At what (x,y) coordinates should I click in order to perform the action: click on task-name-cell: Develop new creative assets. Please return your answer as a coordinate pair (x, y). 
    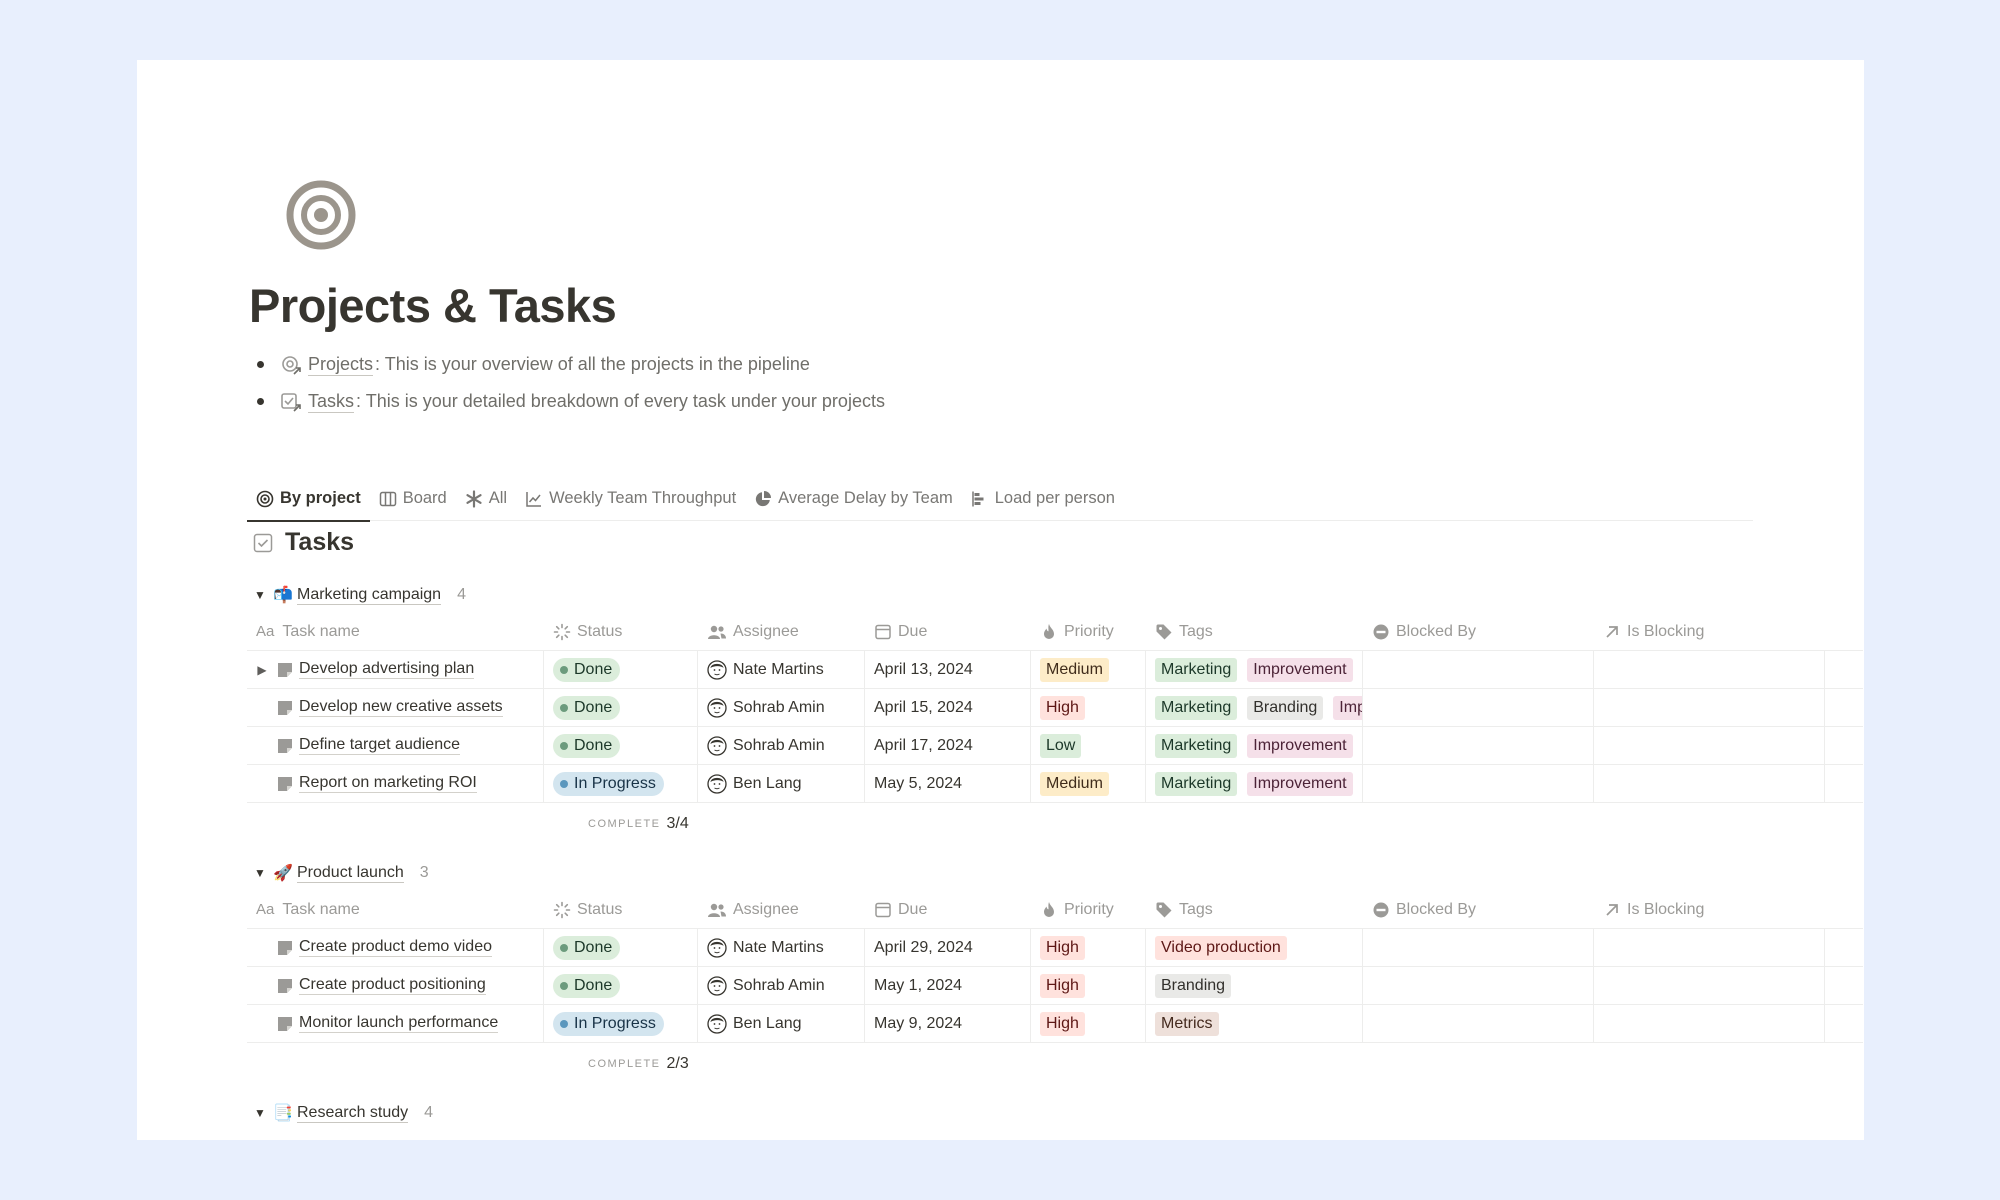
    Looking at the image, I should click on (395, 707).